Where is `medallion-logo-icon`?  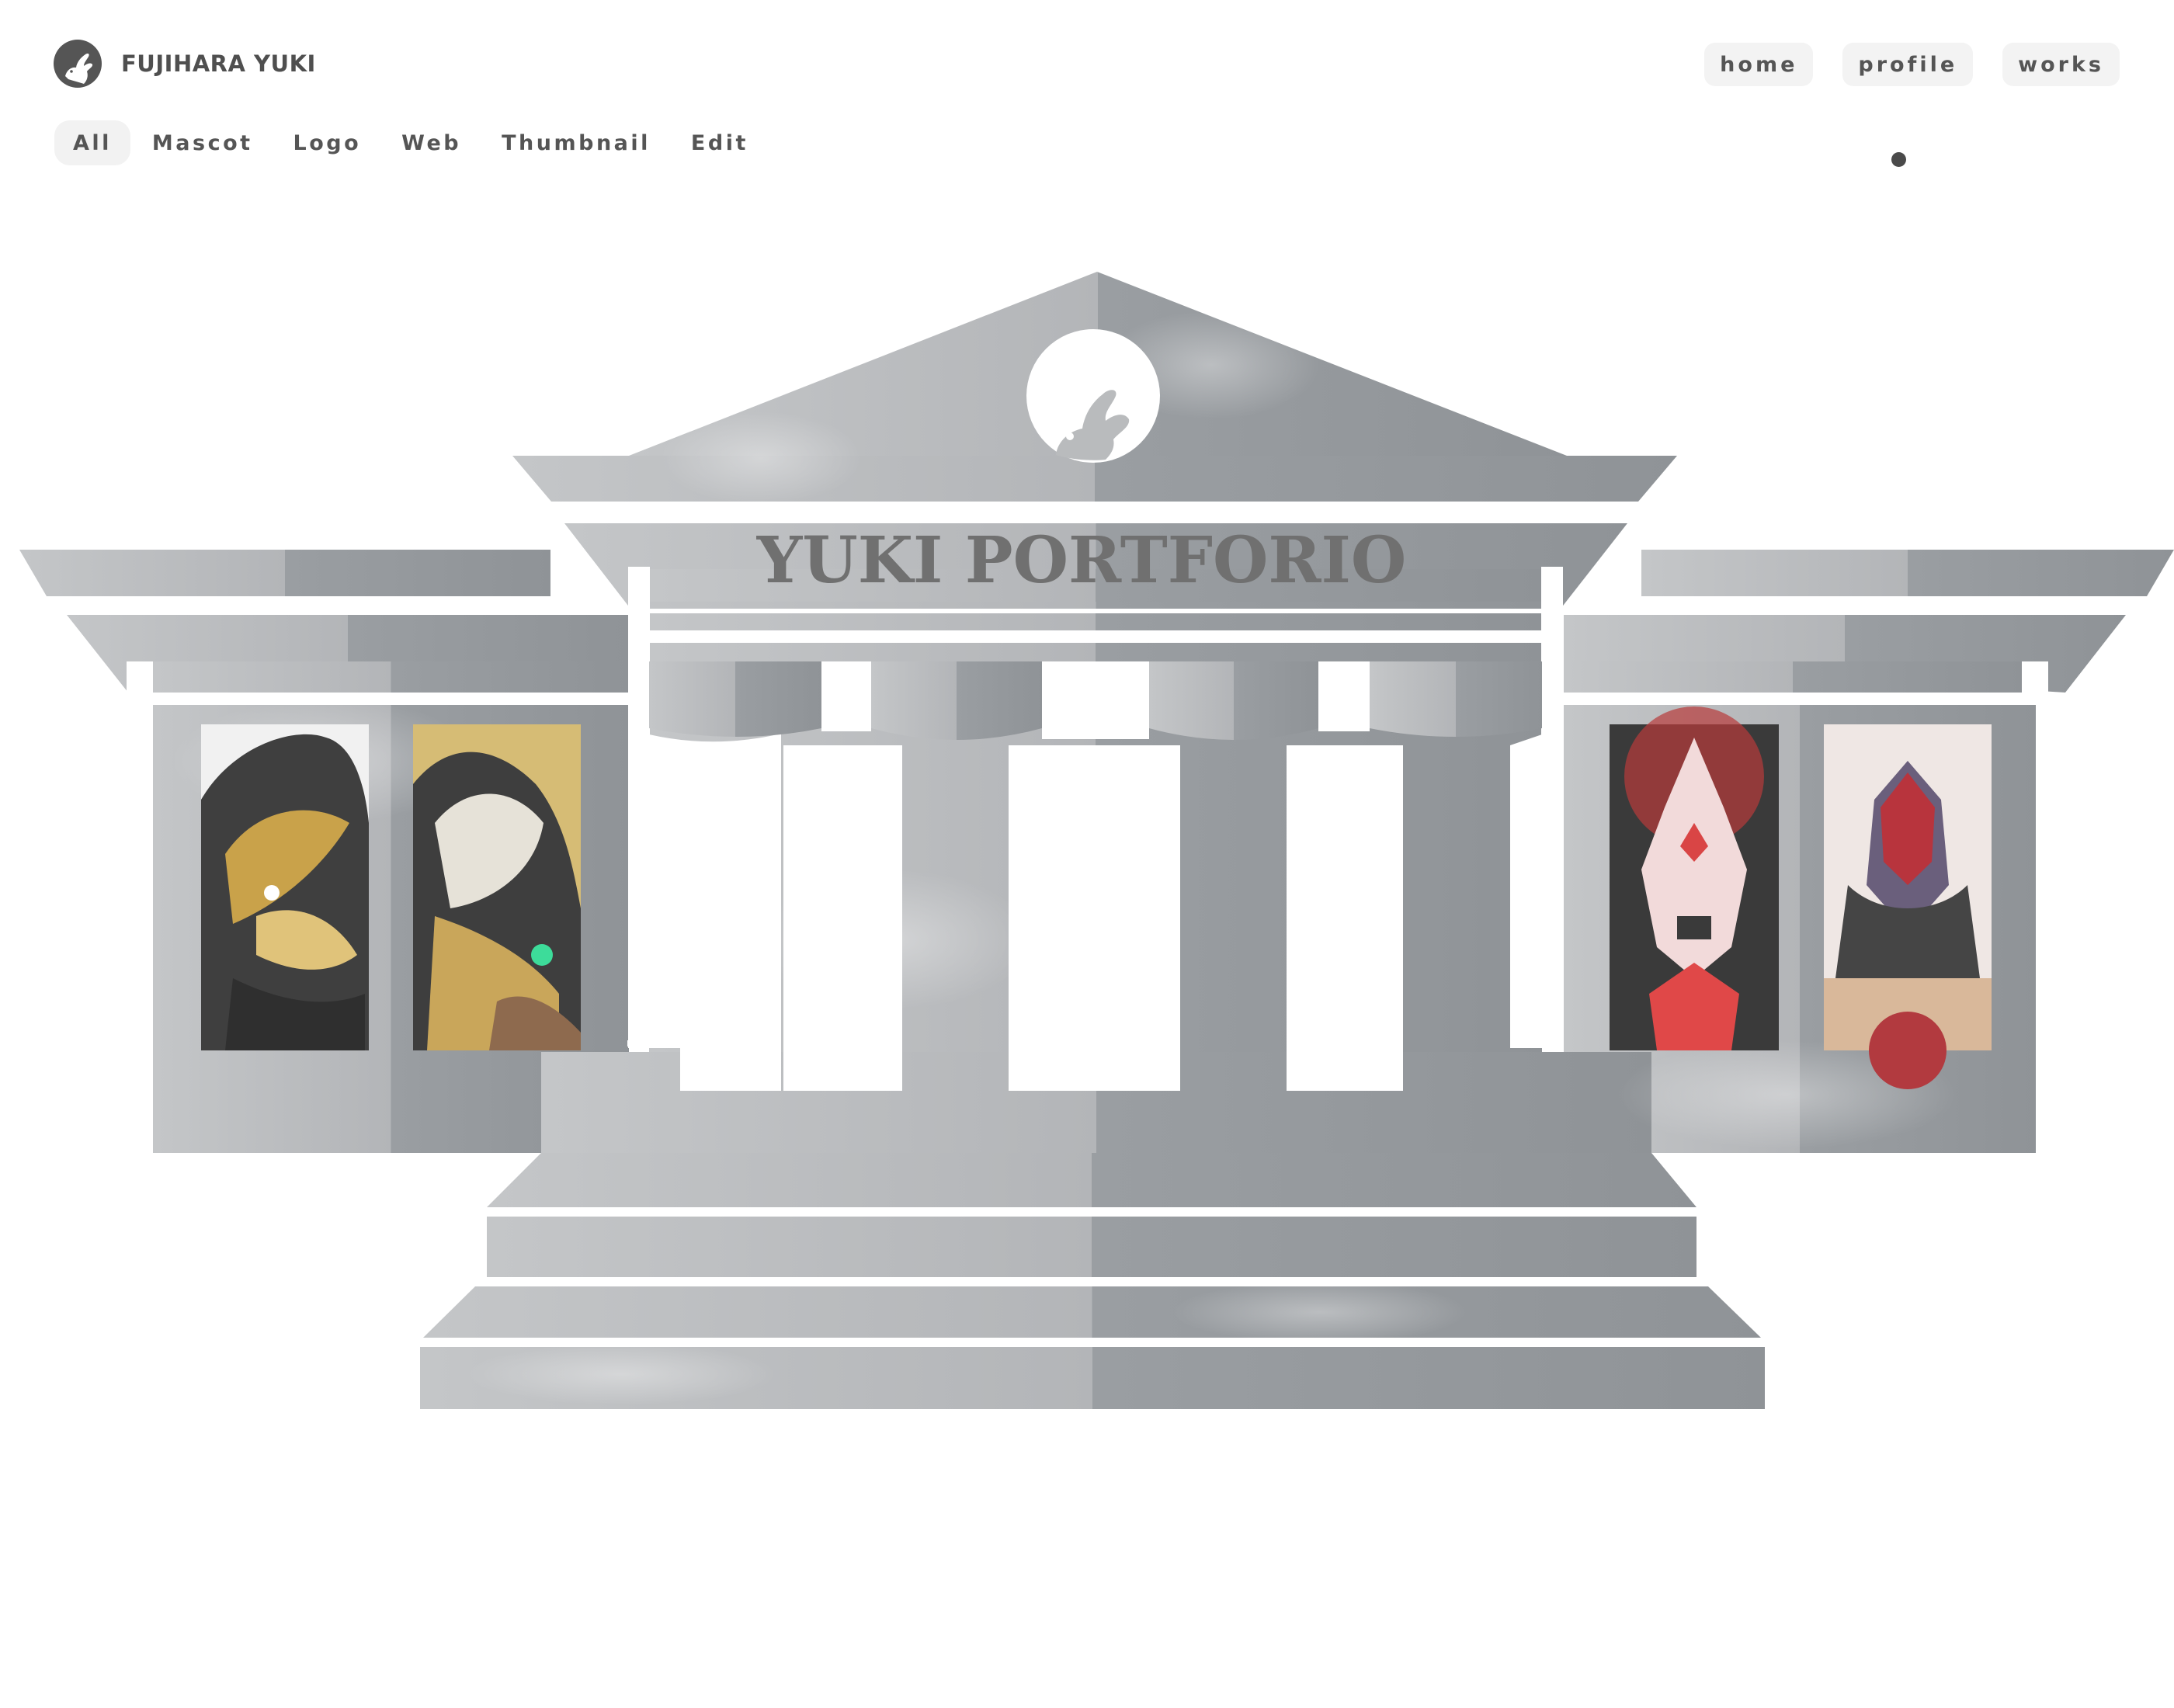
medallion-logo-icon is located at coordinates (1093, 396).